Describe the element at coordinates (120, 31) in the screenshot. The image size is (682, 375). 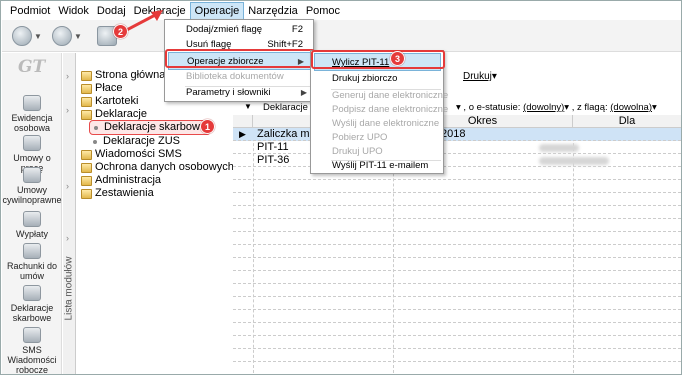
I see `step-badge-2: 2` at that location.